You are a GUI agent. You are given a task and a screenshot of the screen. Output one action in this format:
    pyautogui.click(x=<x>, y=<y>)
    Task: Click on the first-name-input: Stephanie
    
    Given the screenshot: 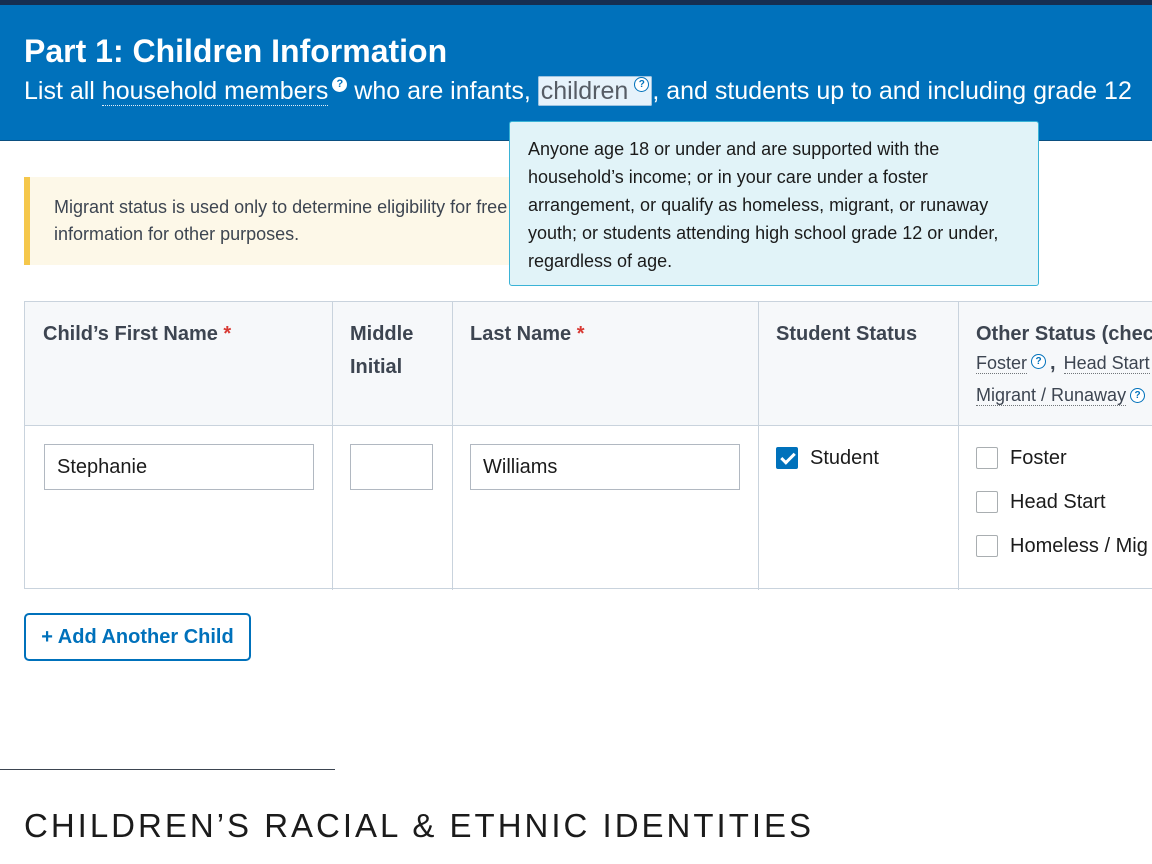 What is the action you would take?
    pyautogui.click(x=179, y=467)
    